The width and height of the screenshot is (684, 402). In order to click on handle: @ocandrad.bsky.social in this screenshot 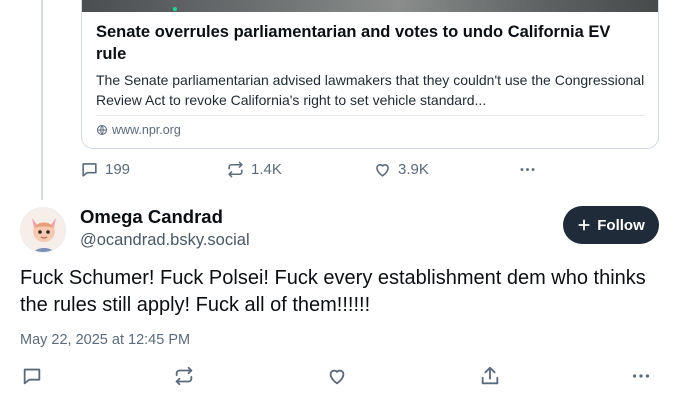, I will do `click(165, 240)`.